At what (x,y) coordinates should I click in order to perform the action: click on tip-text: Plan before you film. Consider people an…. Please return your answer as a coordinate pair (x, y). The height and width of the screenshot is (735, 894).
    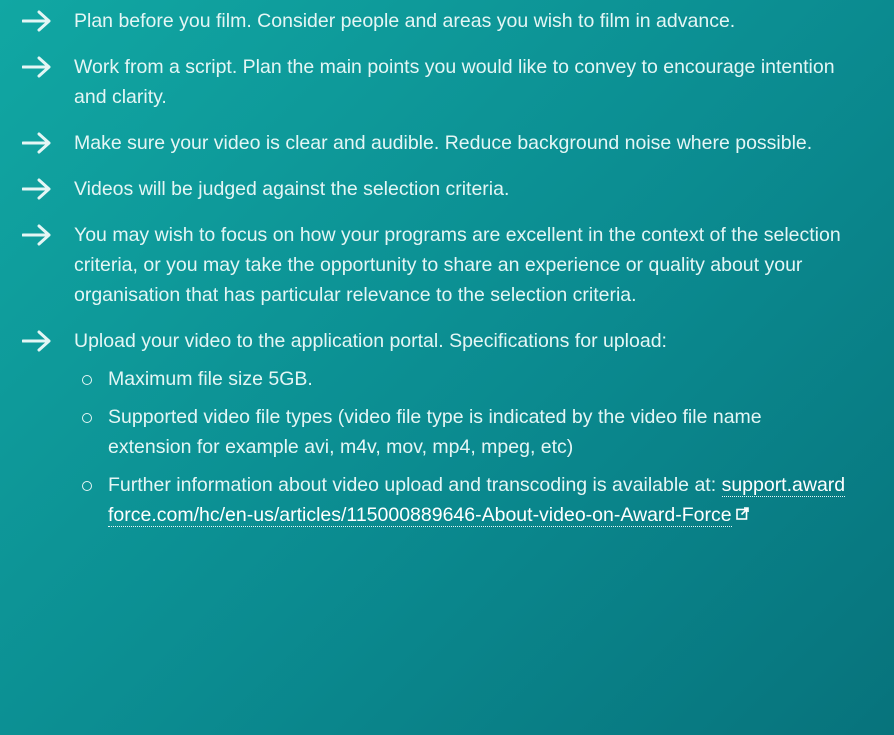
    Looking at the image, I should click on (405, 21).